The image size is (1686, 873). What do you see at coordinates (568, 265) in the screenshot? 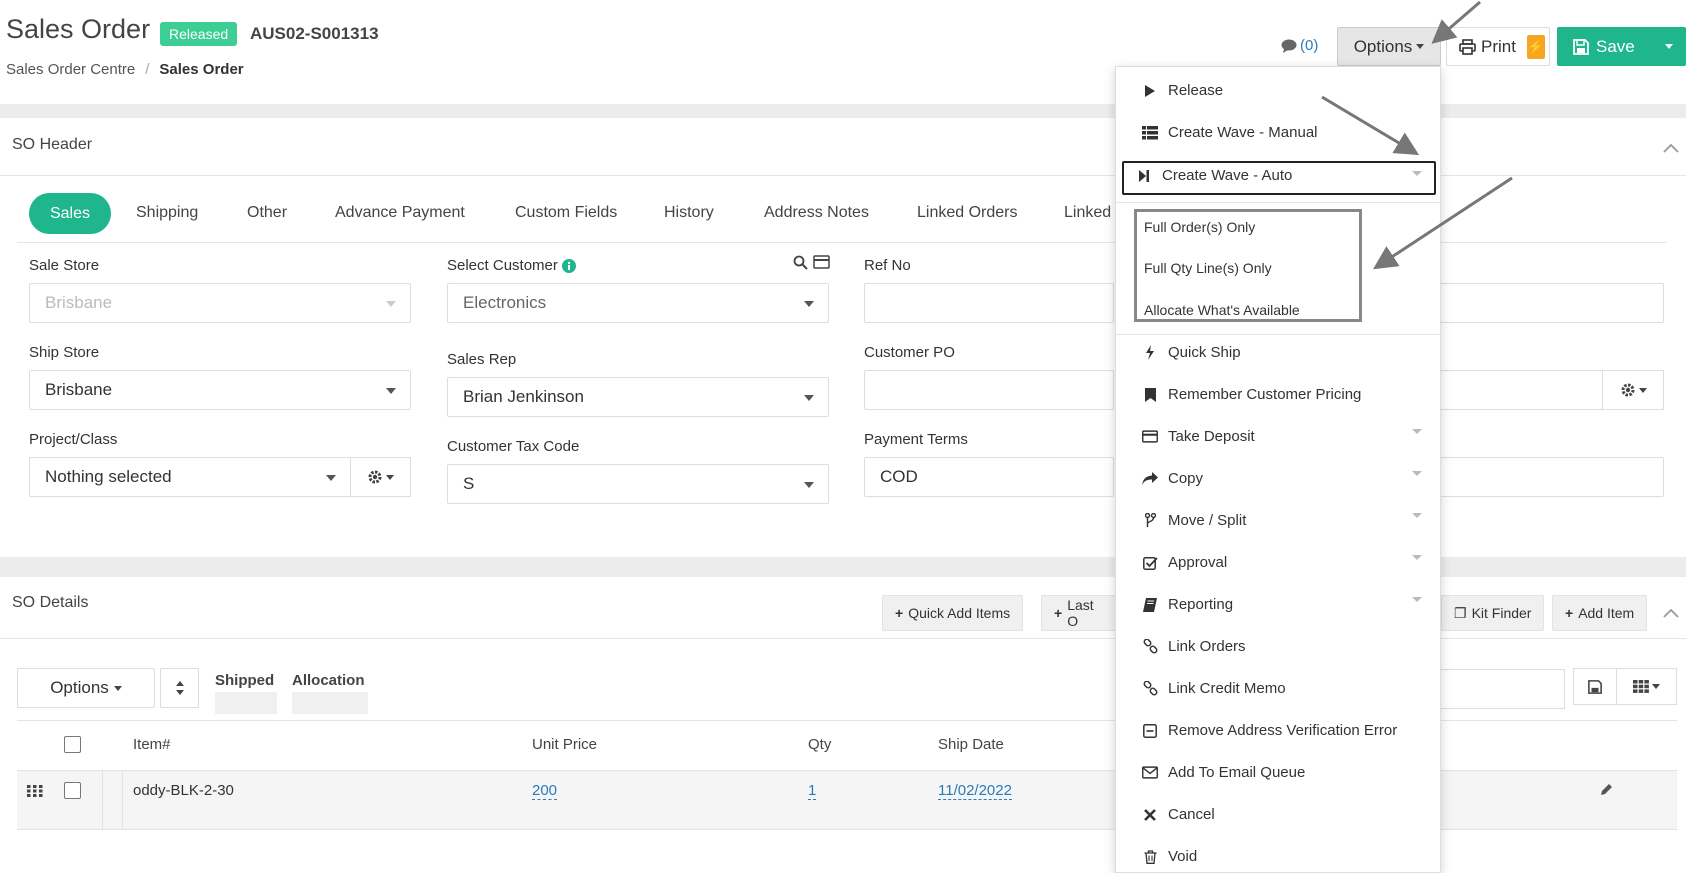
I see `info-icon` at bounding box center [568, 265].